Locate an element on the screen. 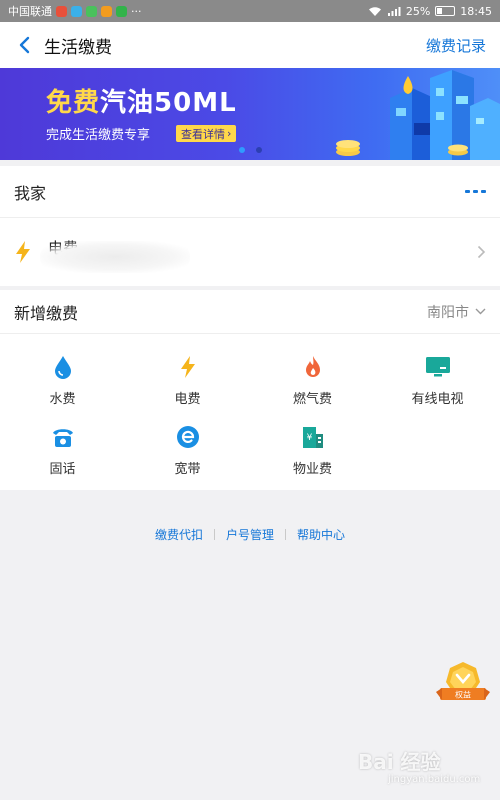 This screenshot has height=800, width=500. payment-type-electricity: 电费 is located at coordinates (187, 385).